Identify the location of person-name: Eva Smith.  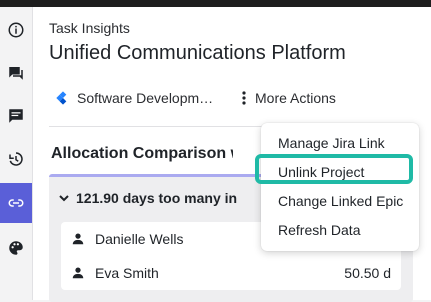
(127, 273).